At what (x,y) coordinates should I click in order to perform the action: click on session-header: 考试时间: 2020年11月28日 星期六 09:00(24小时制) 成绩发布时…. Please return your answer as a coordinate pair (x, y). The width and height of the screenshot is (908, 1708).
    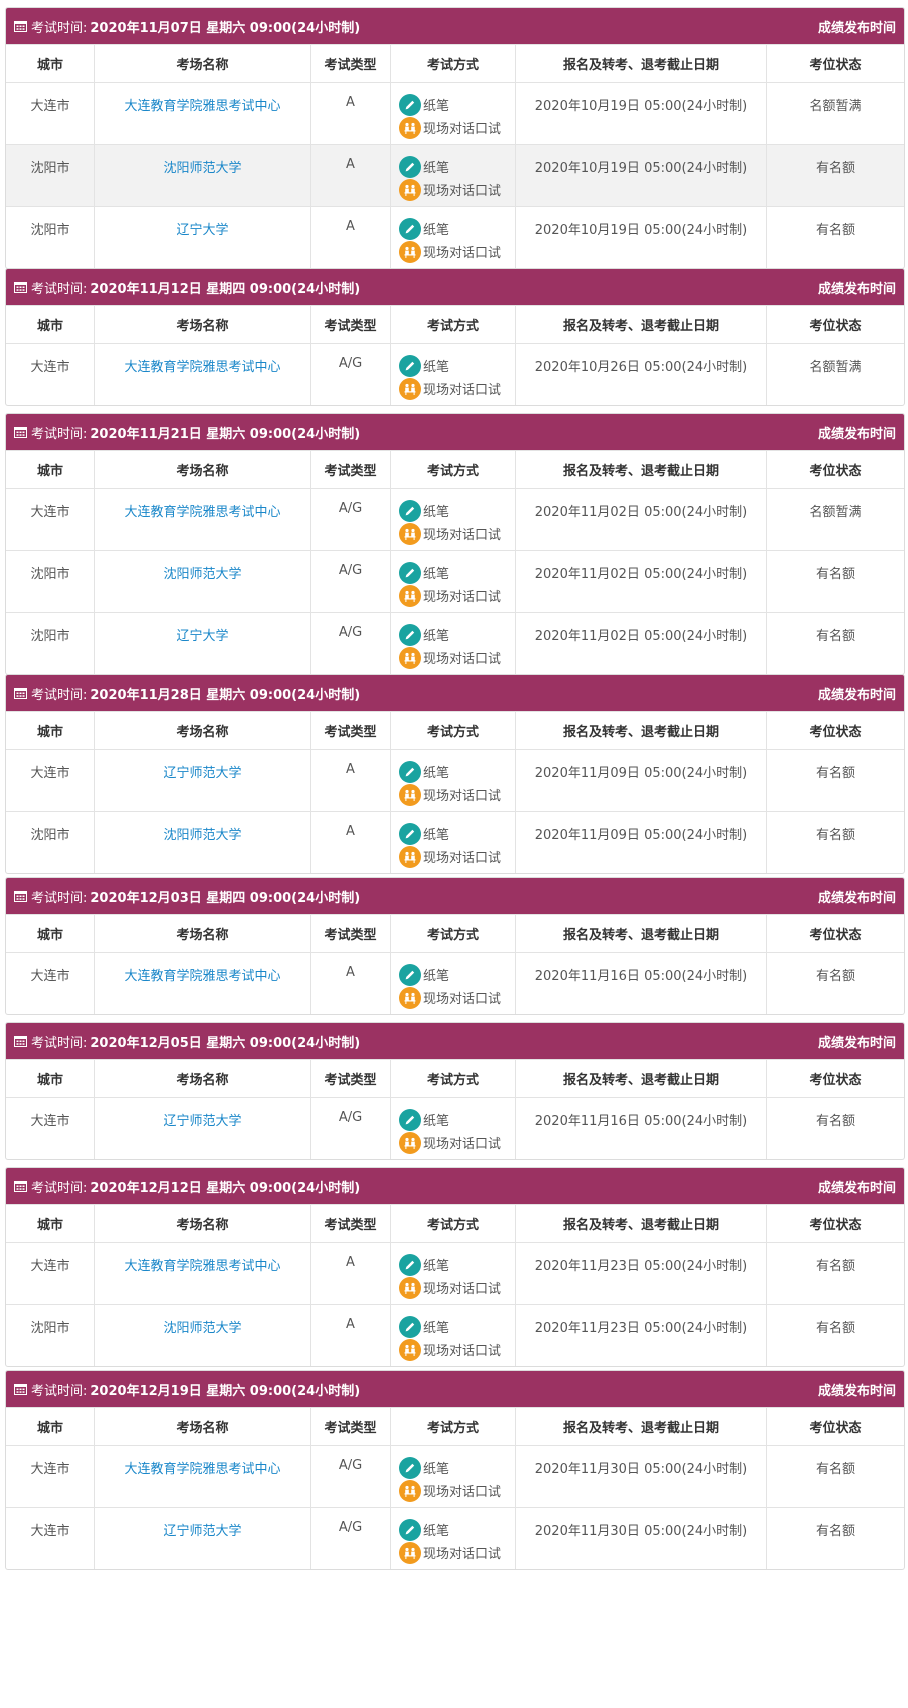
    Looking at the image, I should click on (455, 693).